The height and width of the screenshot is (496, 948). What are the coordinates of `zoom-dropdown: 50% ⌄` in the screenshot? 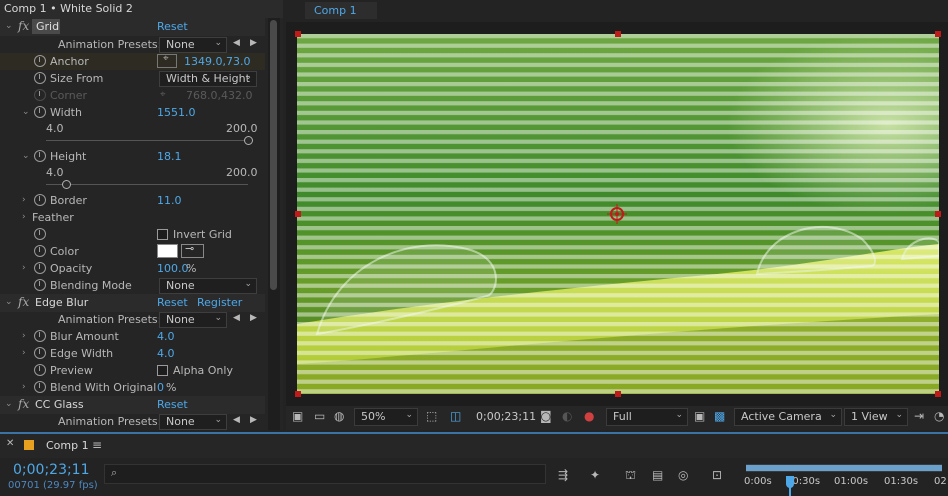 It's located at (386, 417).